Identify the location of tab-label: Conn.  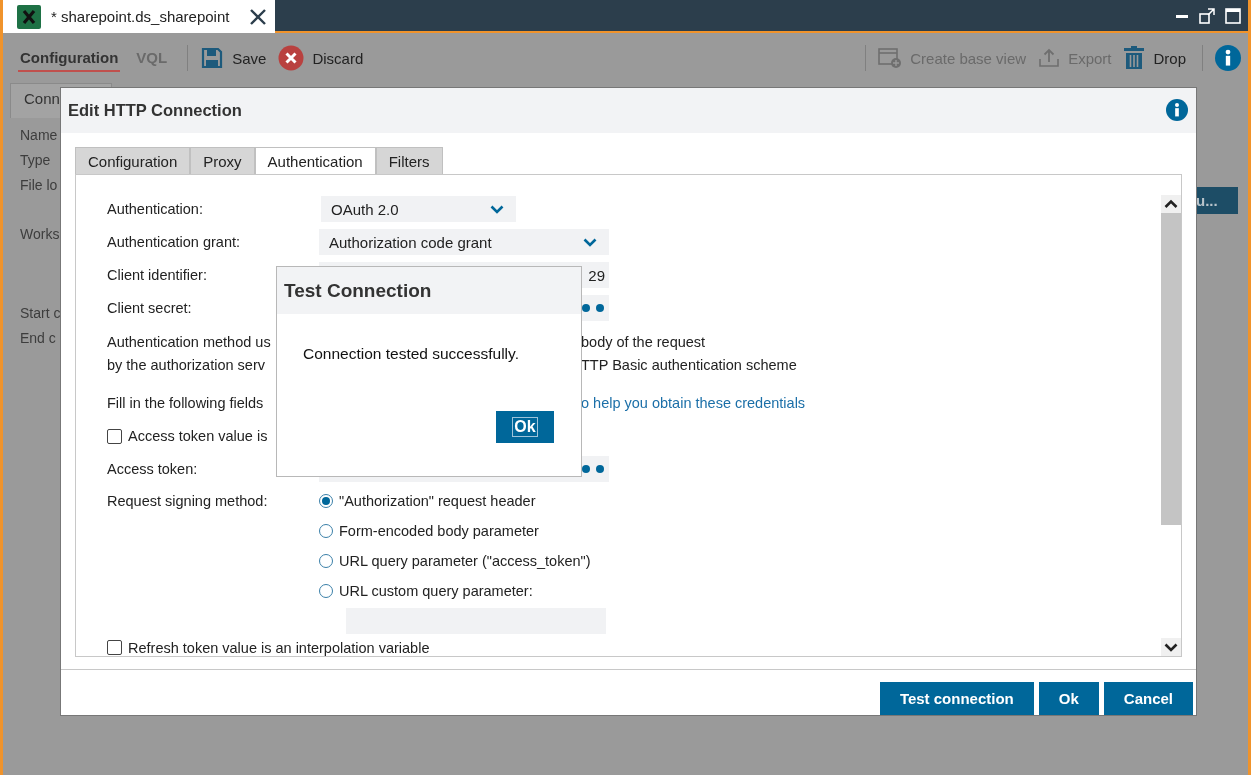
(42, 98).